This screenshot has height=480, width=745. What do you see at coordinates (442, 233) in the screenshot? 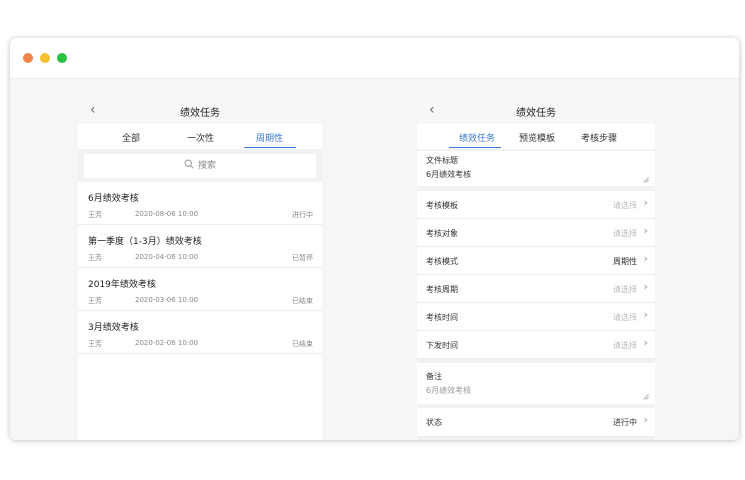
I see `row-label: 考核对象` at bounding box center [442, 233].